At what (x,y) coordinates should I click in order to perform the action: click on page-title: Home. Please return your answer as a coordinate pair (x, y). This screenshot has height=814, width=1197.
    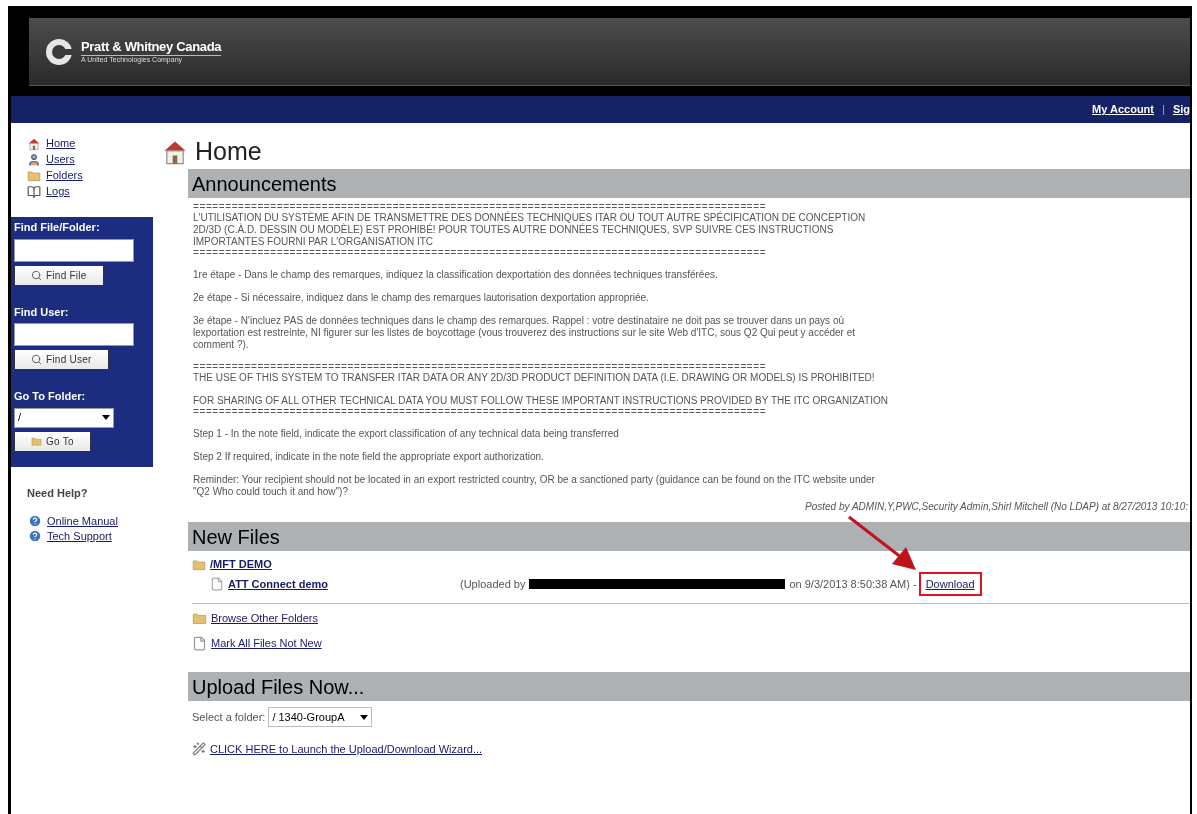
    Looking at the image, I should click on (228, 152).